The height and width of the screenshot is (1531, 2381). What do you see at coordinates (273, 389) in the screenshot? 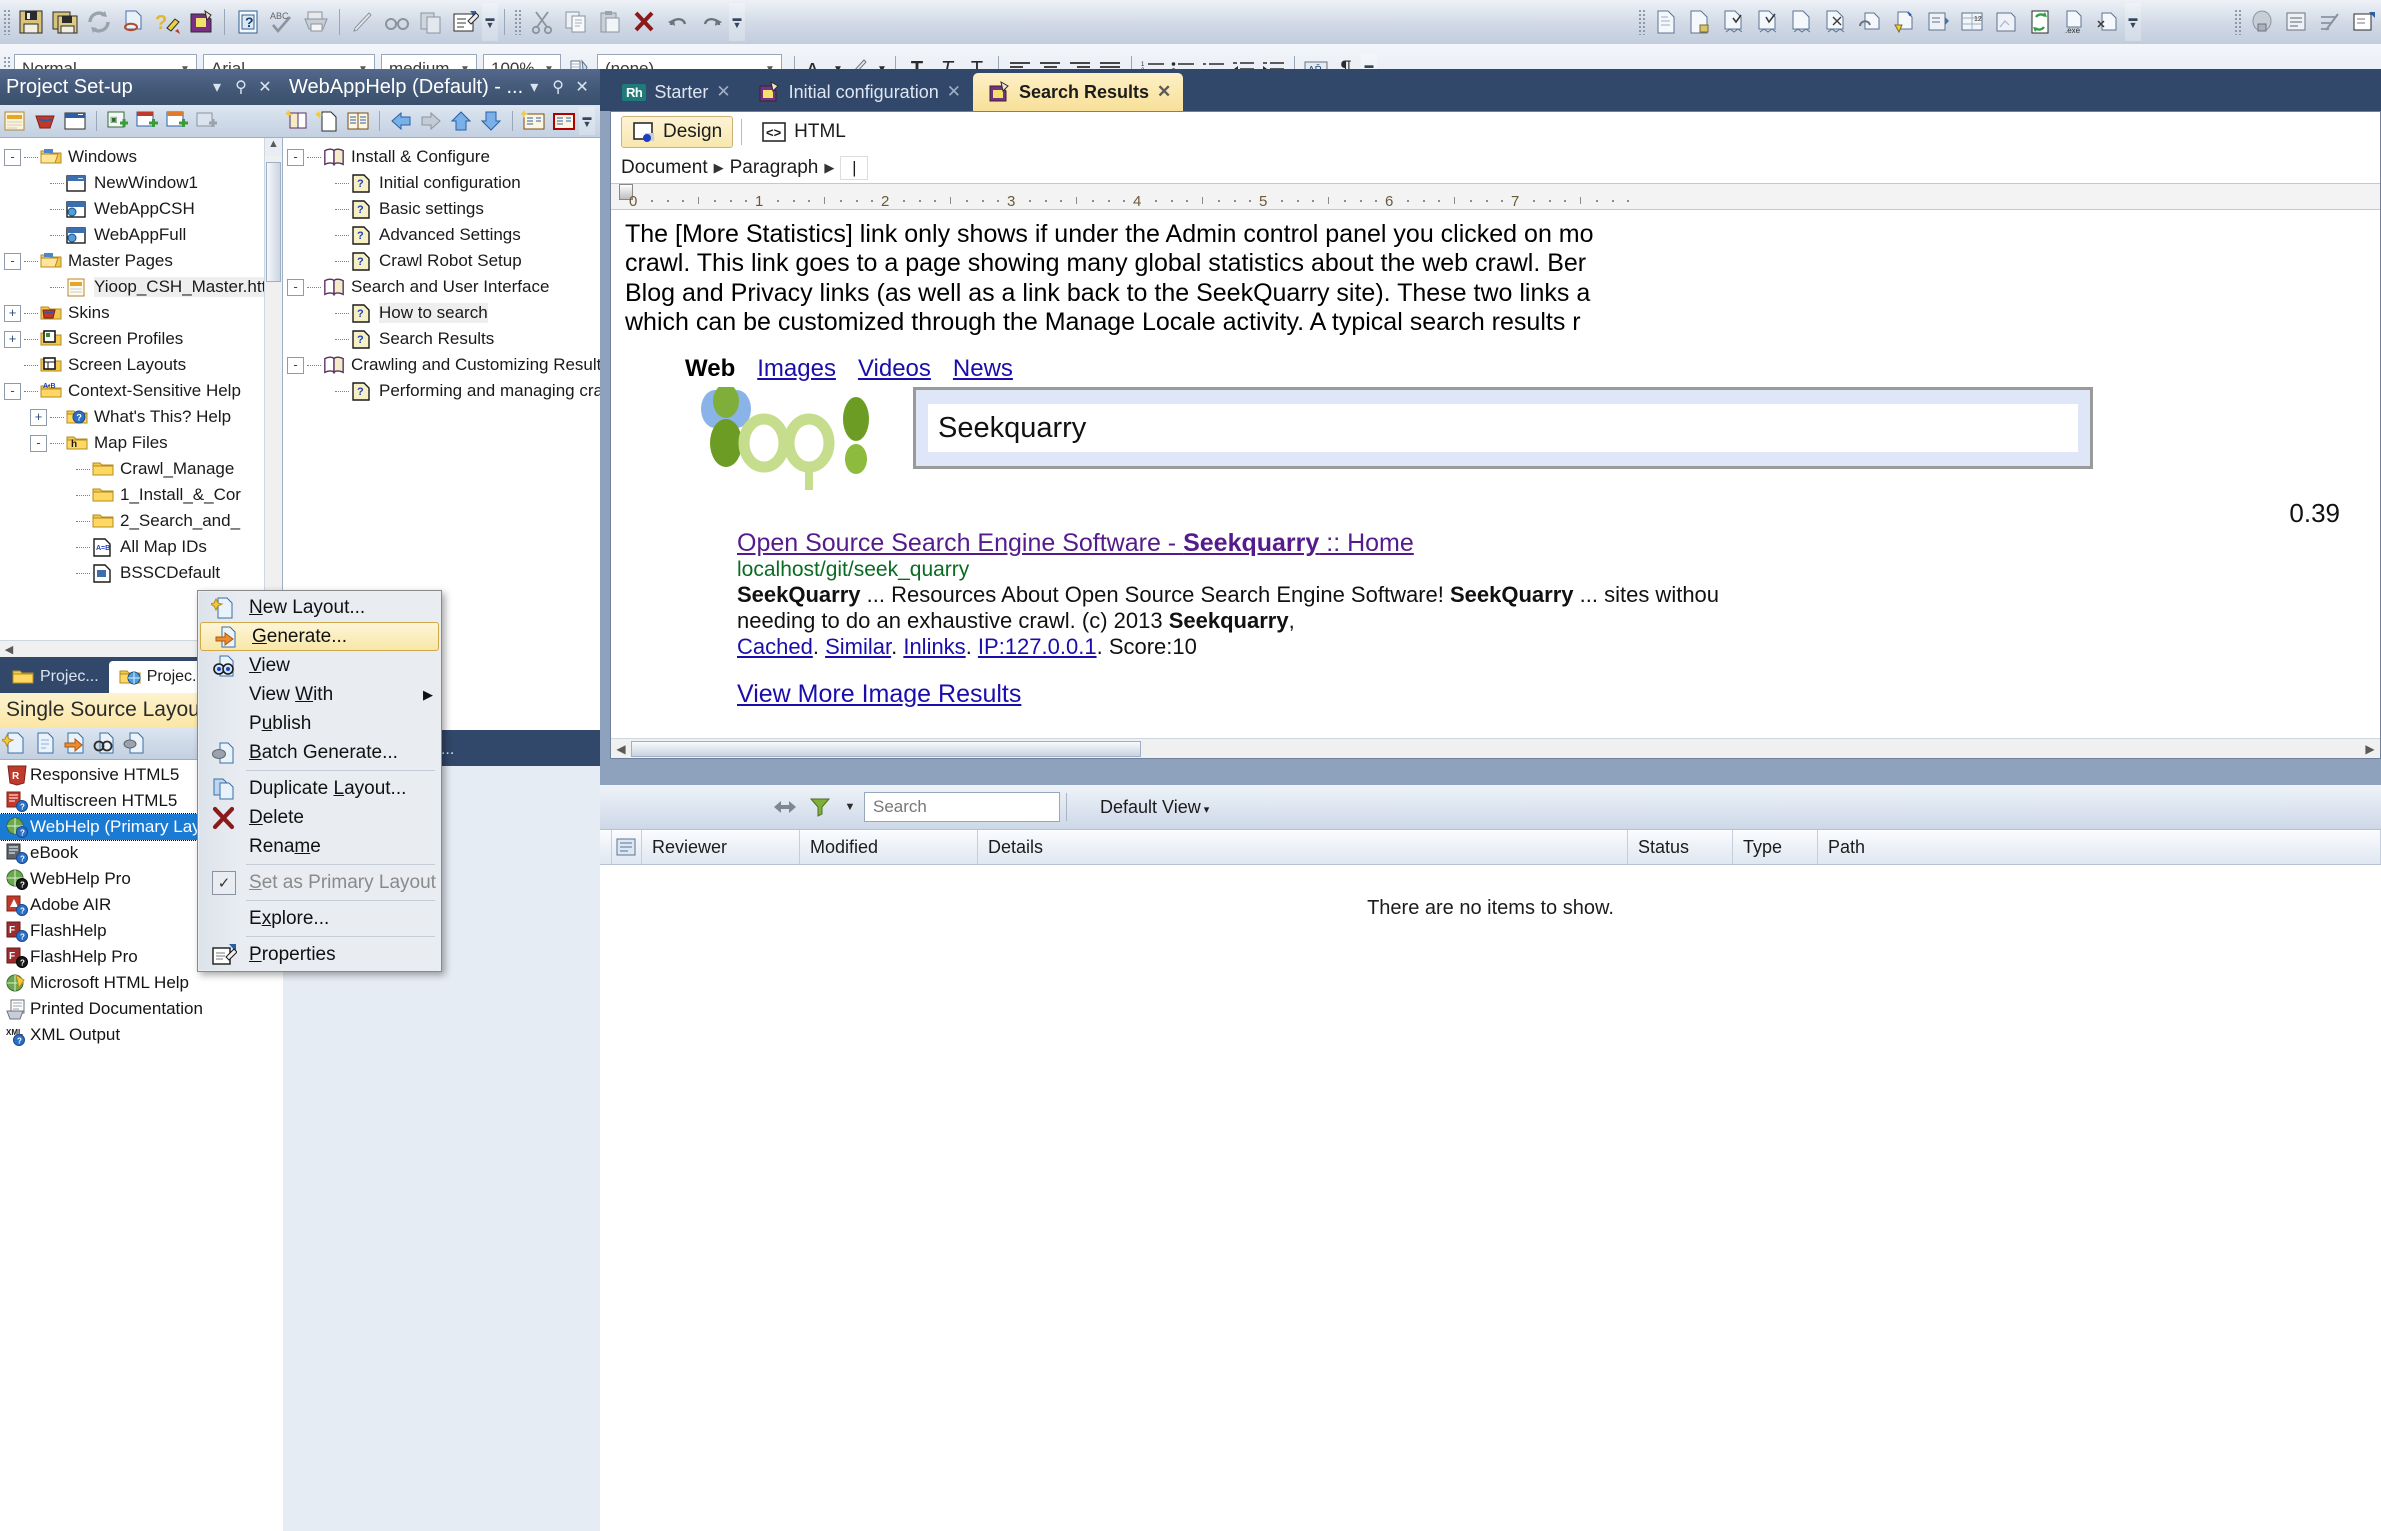
I see `tree-vertical-scrollbar: ▲` at bounding box center [273, 389].